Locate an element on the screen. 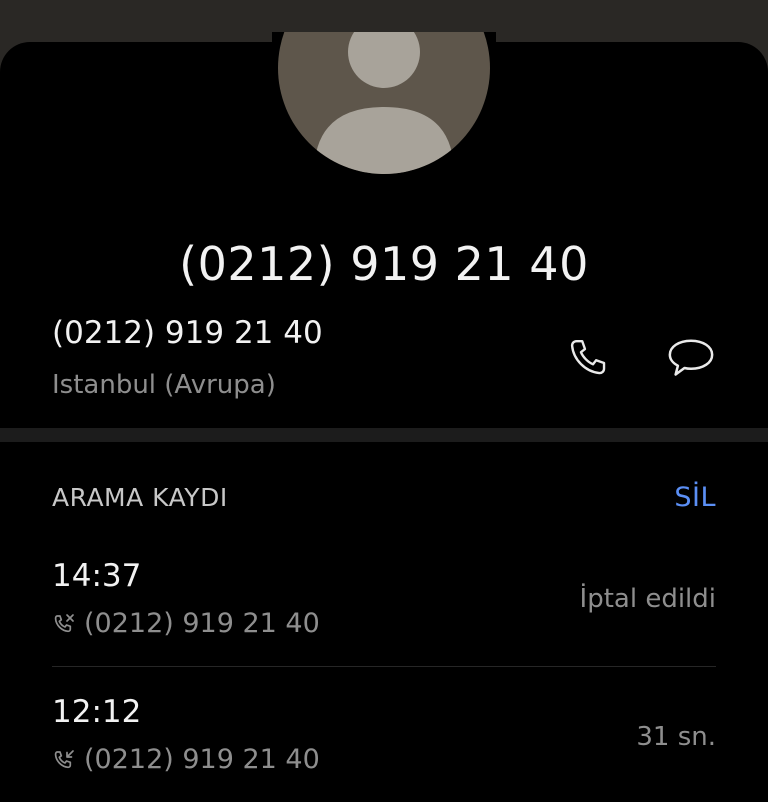  person-placeholder-icon is located at coordinates (384, 103).